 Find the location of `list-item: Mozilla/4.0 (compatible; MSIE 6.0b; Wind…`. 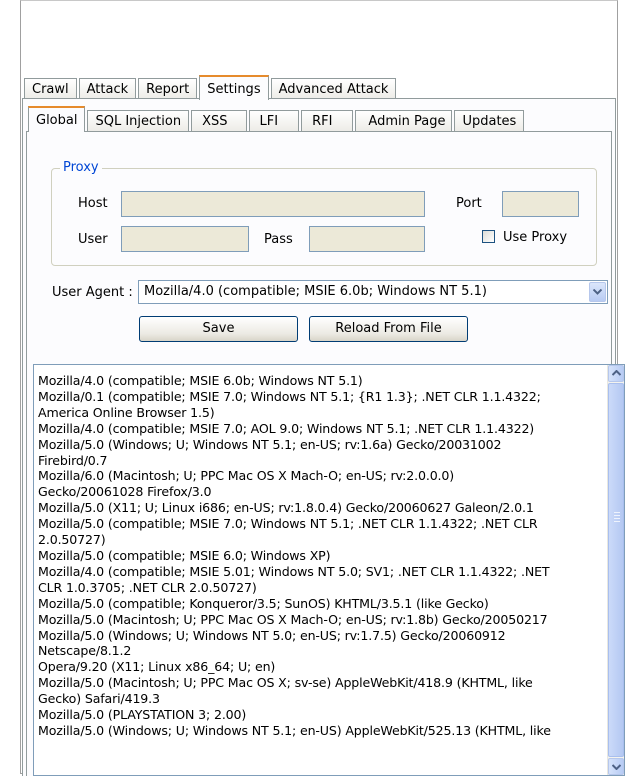

list-item: Mozilla/4.0 (compatible; MSIE 6.0b; Wind… is located at coordinates (318, 381).